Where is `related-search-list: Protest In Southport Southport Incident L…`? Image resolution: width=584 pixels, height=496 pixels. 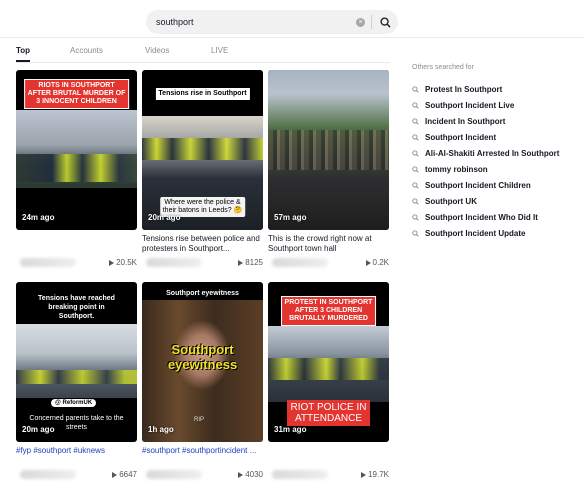
related-search-list: Protest In Southport Southport Incident L… is located at coordinates (496, 161).